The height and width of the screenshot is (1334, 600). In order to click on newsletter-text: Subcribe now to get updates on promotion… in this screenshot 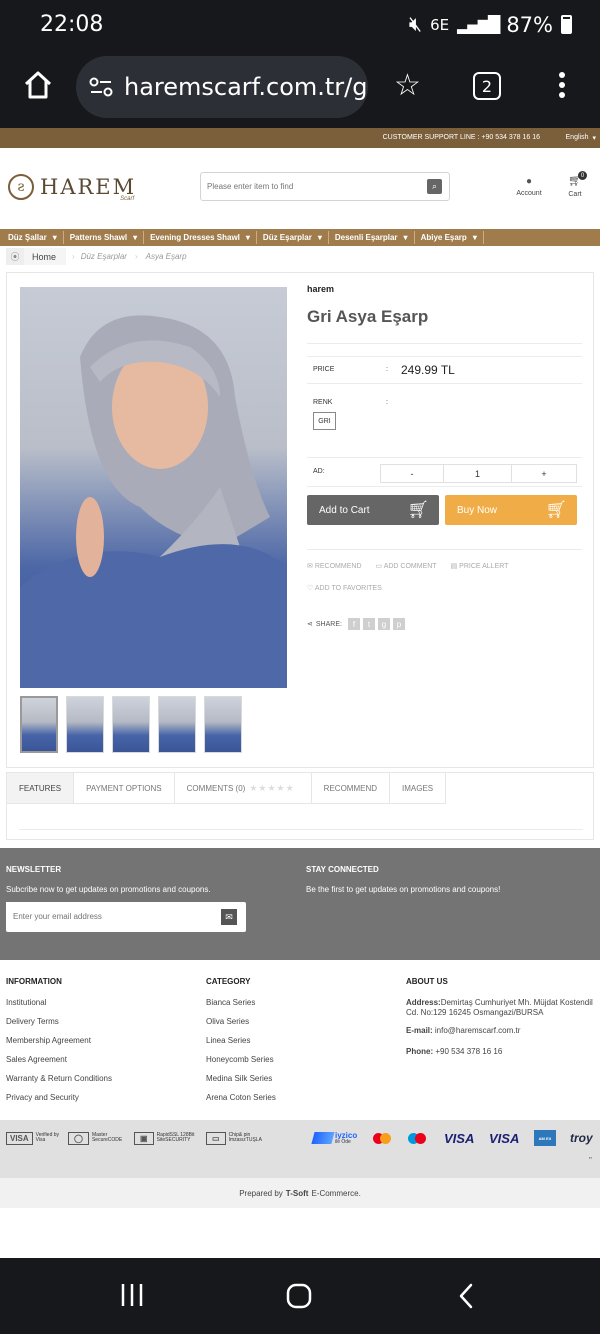, I will do `click(108, 889)`.